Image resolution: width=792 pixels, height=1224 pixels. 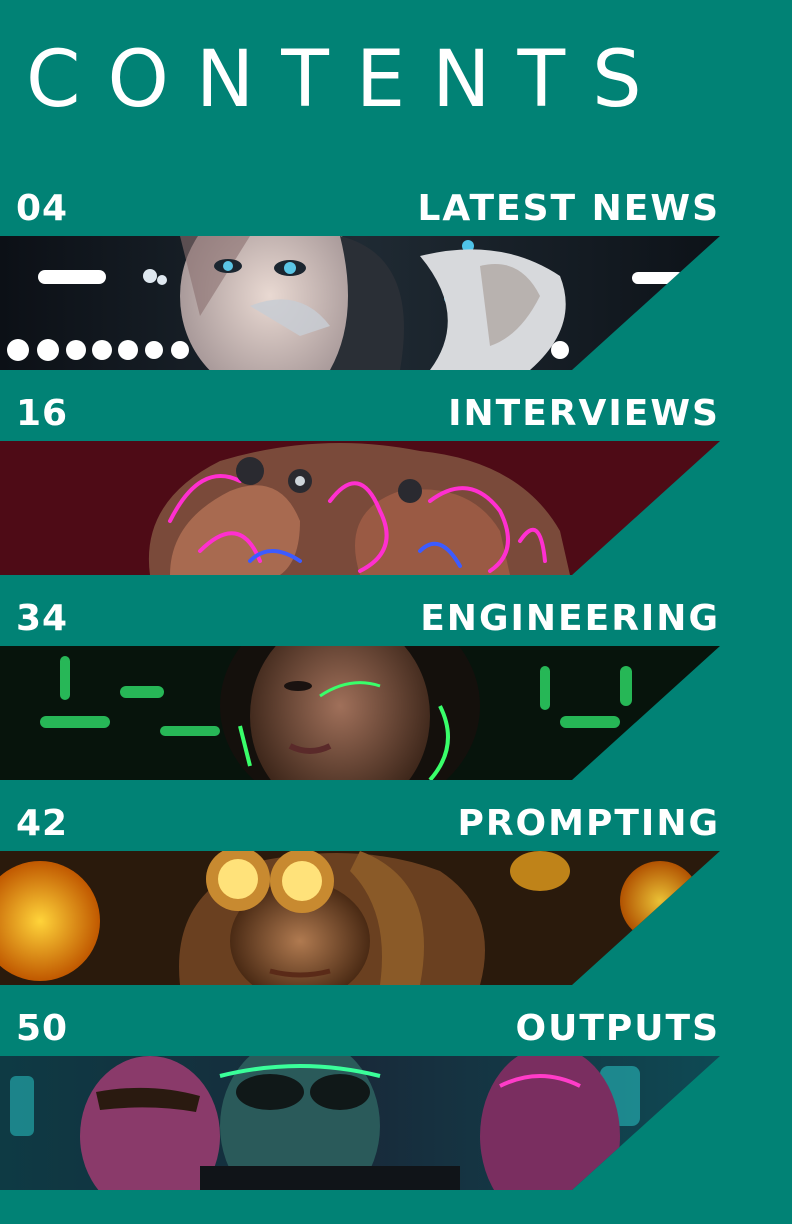 I want to click on page-number: 34, so click(x=42, y=618).